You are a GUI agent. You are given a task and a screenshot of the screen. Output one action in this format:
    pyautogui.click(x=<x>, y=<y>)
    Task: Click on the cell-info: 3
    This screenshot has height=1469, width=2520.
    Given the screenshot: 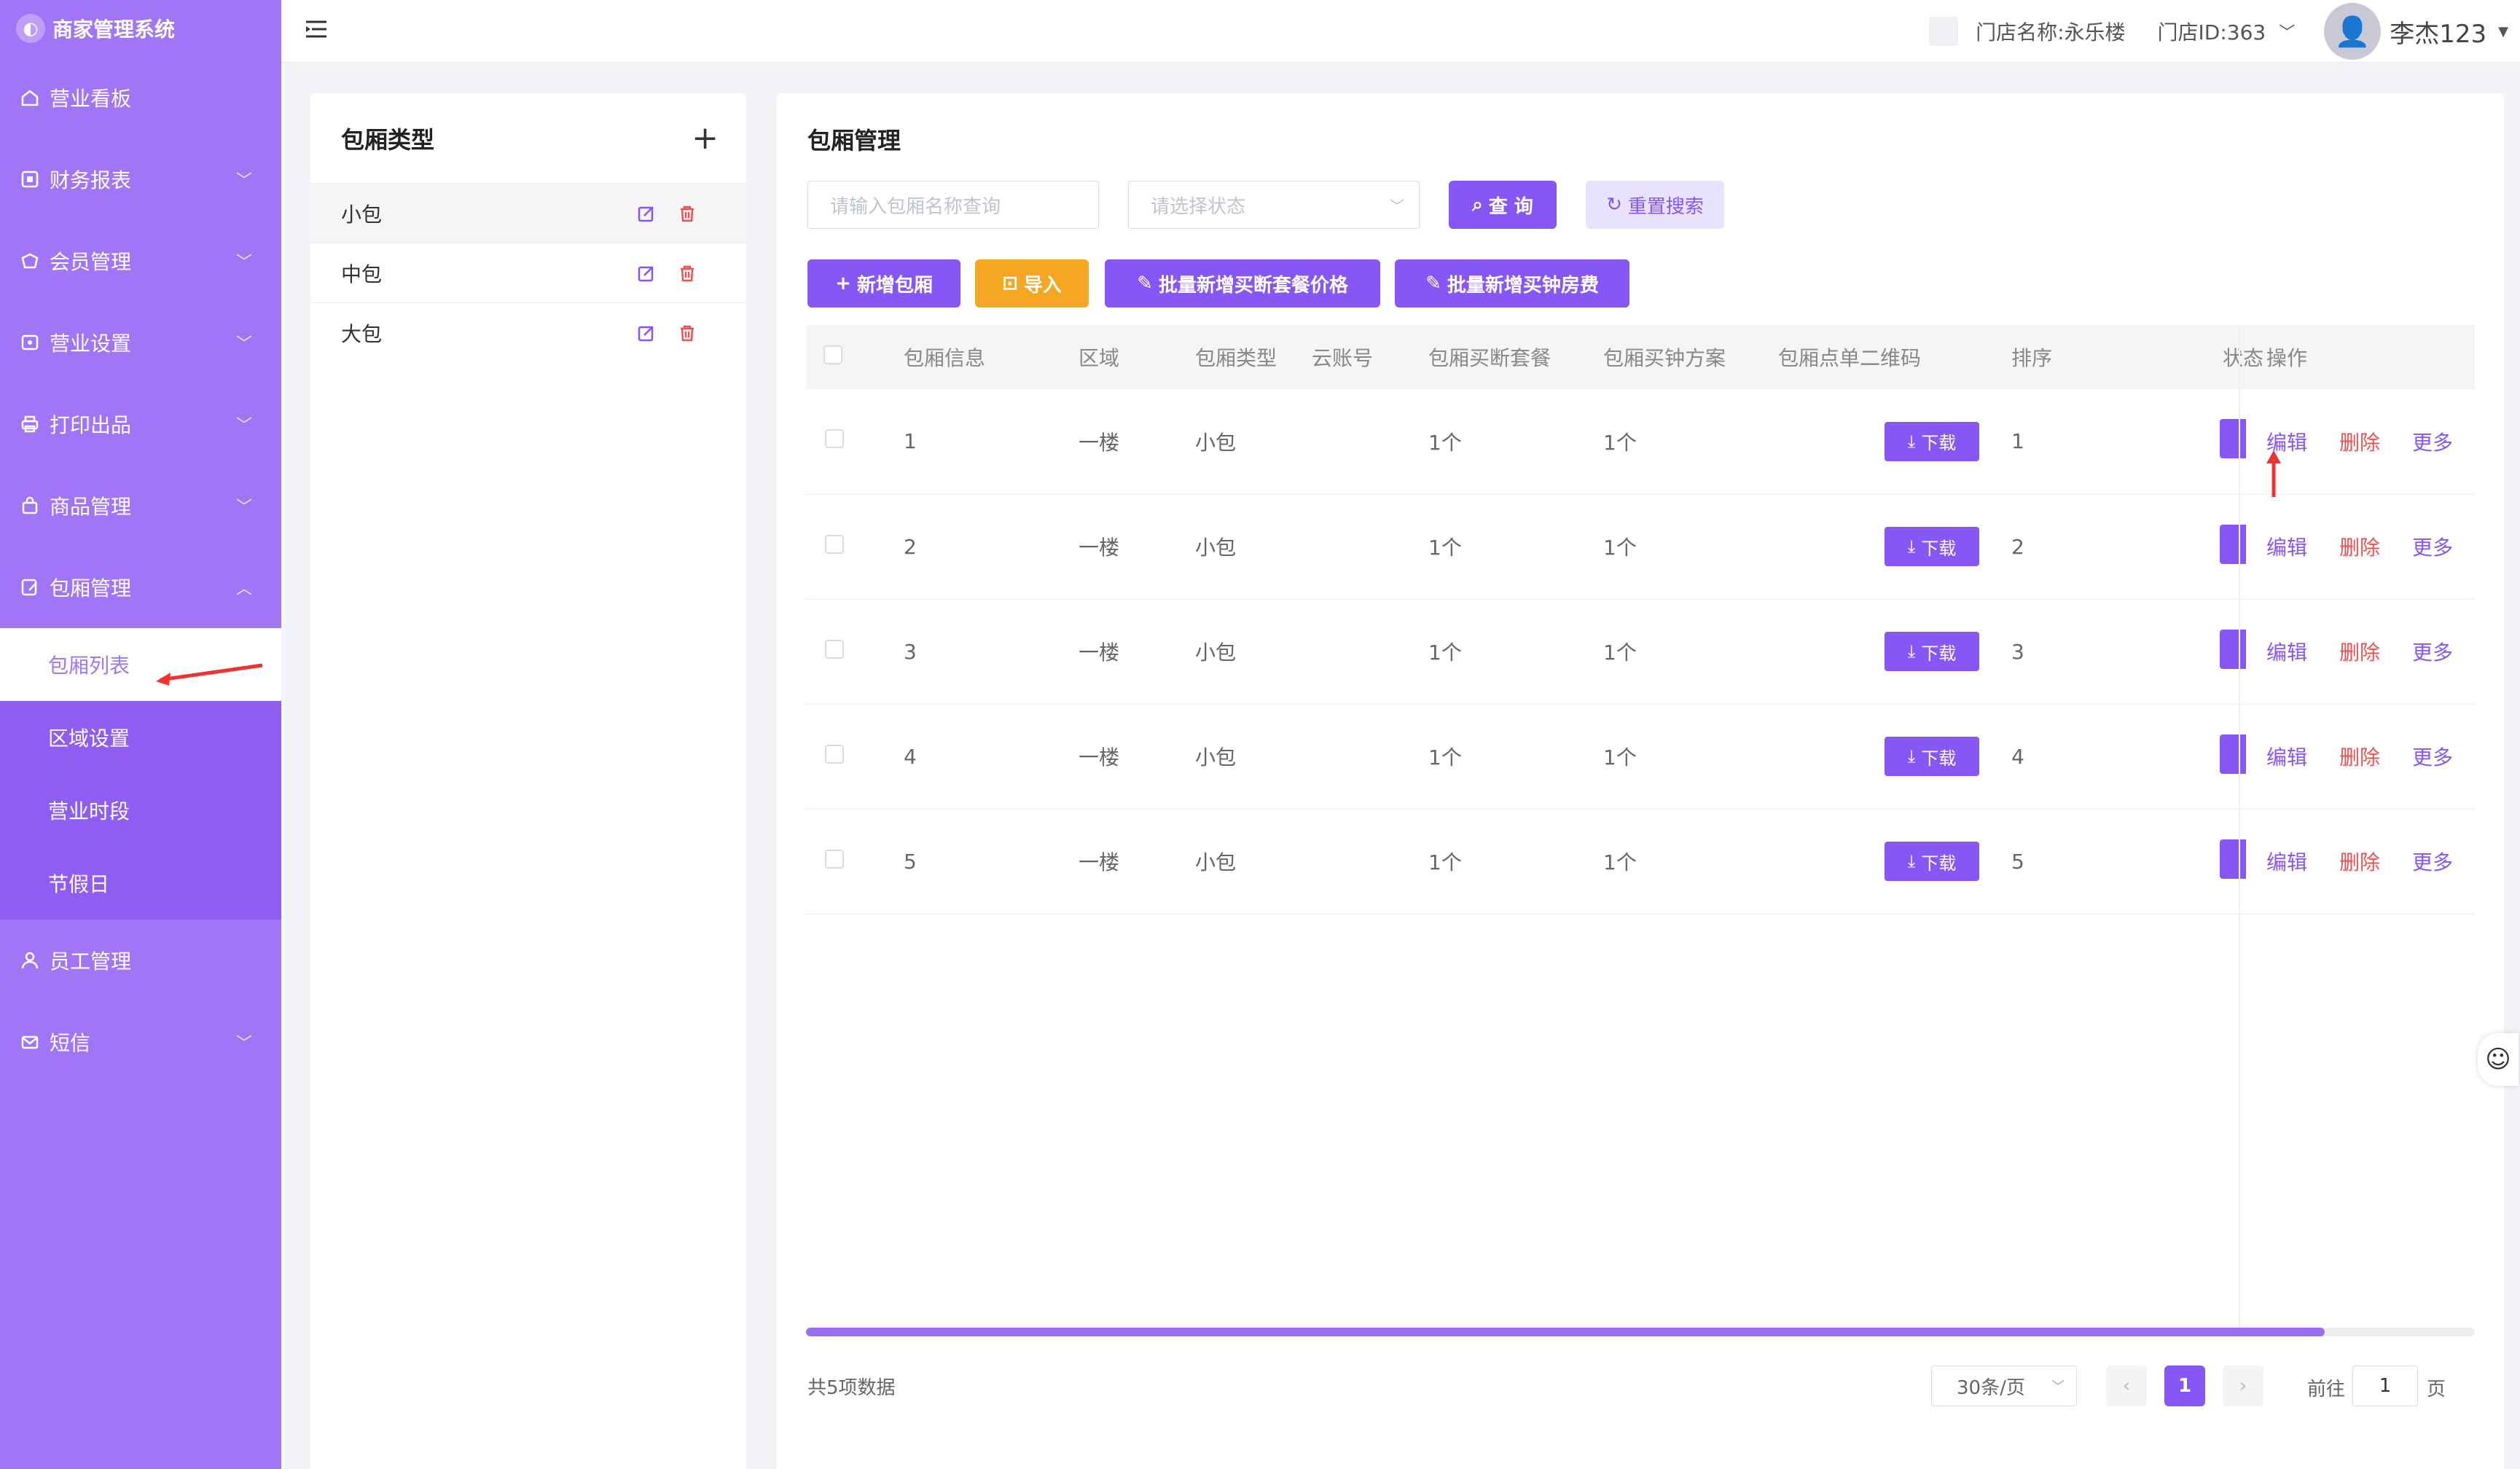 What is the action you would take?
    pyautogui.click(x=988, y=652)
    